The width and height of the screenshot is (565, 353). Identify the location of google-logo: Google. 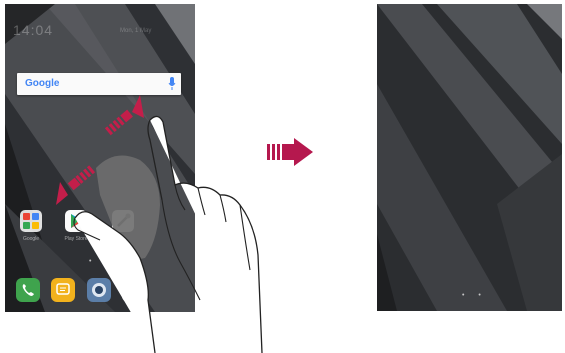
(42, 83).